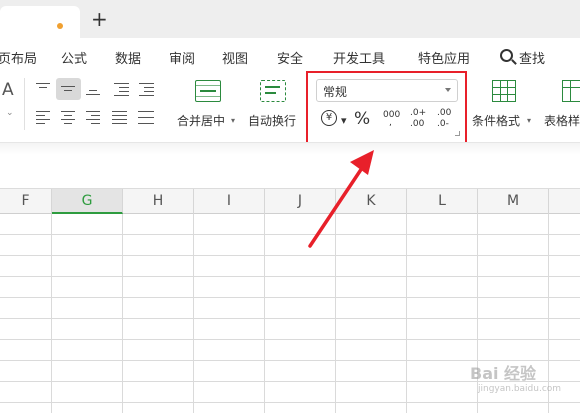 This screenshot has height=413, width=580. I want to click on column-header-h: H, so click(158, 201).